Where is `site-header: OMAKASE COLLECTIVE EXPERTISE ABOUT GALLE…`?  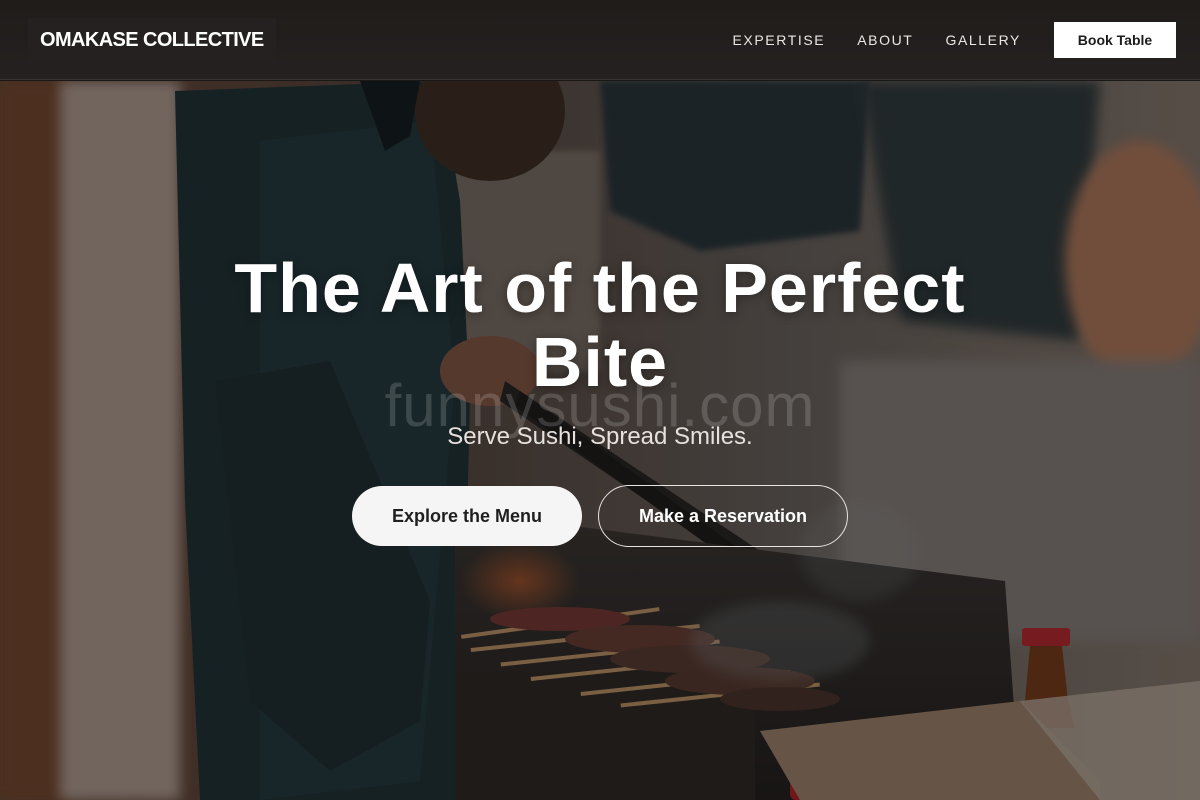 site-header: OMAKASE COLLECTIVE EXPERTISE ABOUT GALLE… is located at coordinates (600, 40).